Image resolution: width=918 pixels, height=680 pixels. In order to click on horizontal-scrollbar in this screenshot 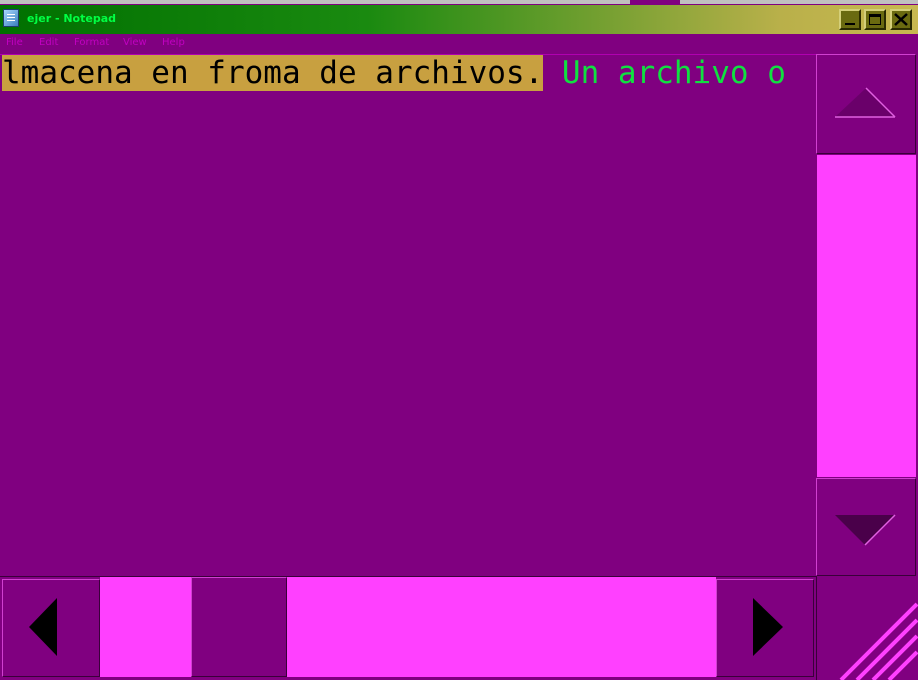, I will do `click(408, 628)`.